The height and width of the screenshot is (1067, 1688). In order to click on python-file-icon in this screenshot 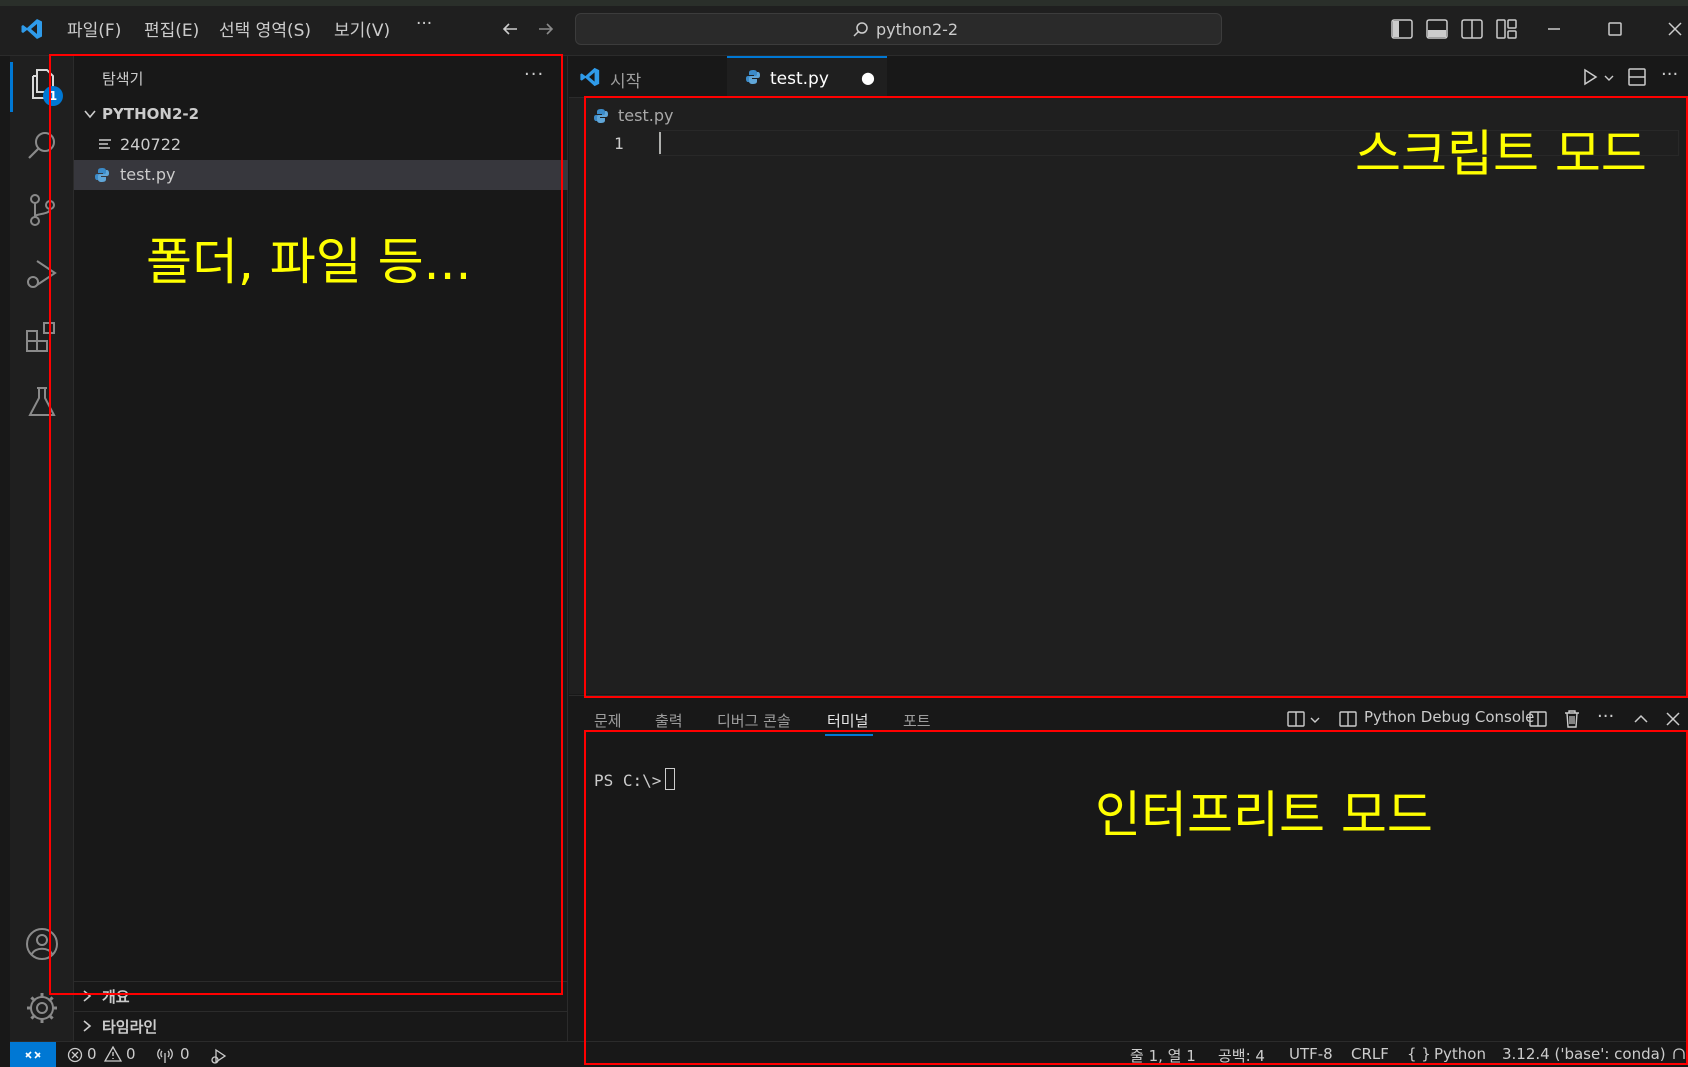, I will do `click(753, 77)`.